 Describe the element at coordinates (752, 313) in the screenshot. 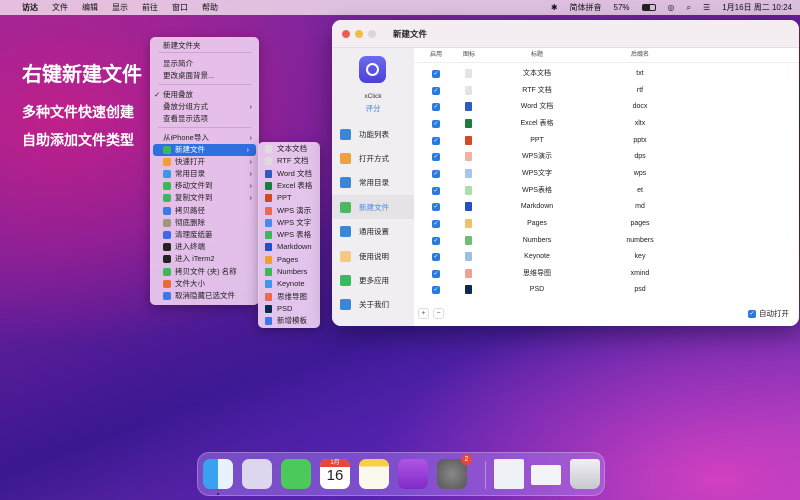

I see `checkbox-icon: ✓` at that location.